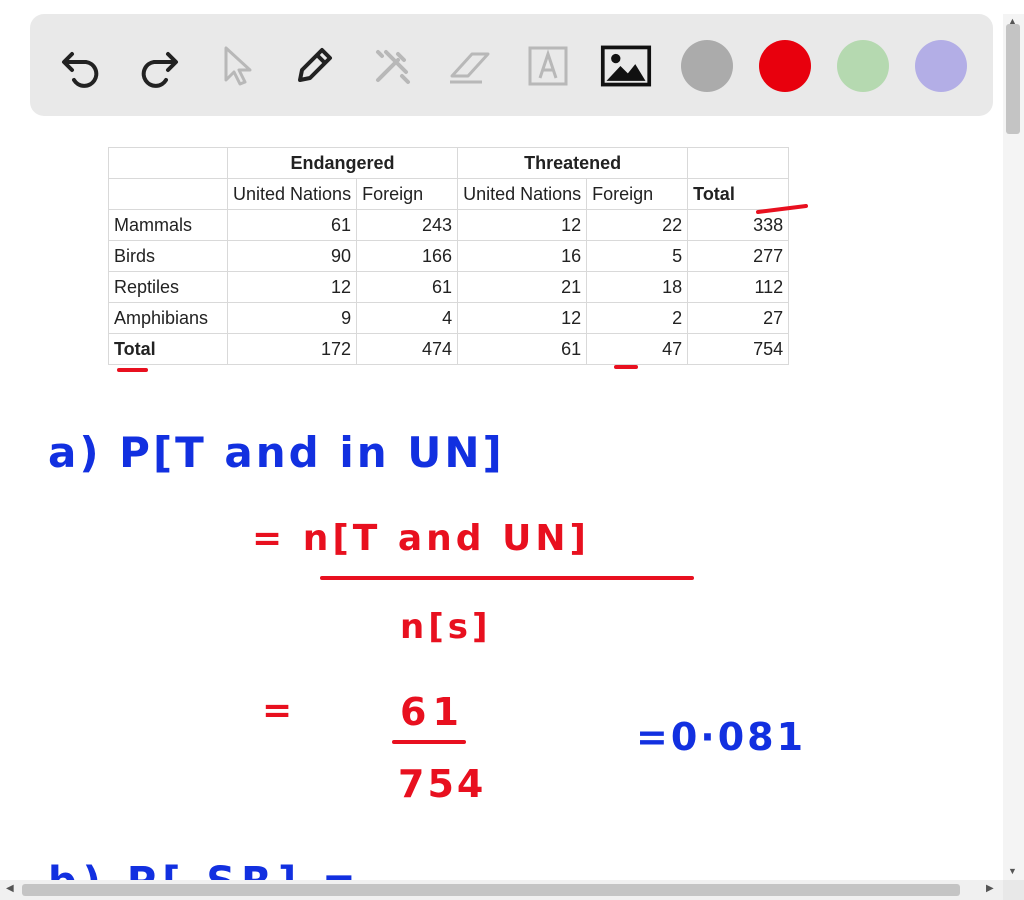 The height and width of the screenshot is (900, 1024). Describe the element at coordinates (782, 209) in the screenshot. I see `underline-mark` at that location.